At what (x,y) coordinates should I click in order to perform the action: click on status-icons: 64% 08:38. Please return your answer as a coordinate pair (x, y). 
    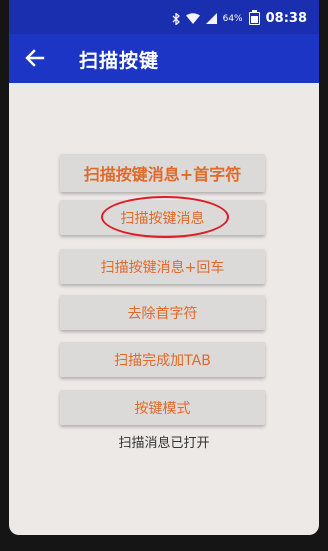
    Looking at the image, I should click on (239, 18).